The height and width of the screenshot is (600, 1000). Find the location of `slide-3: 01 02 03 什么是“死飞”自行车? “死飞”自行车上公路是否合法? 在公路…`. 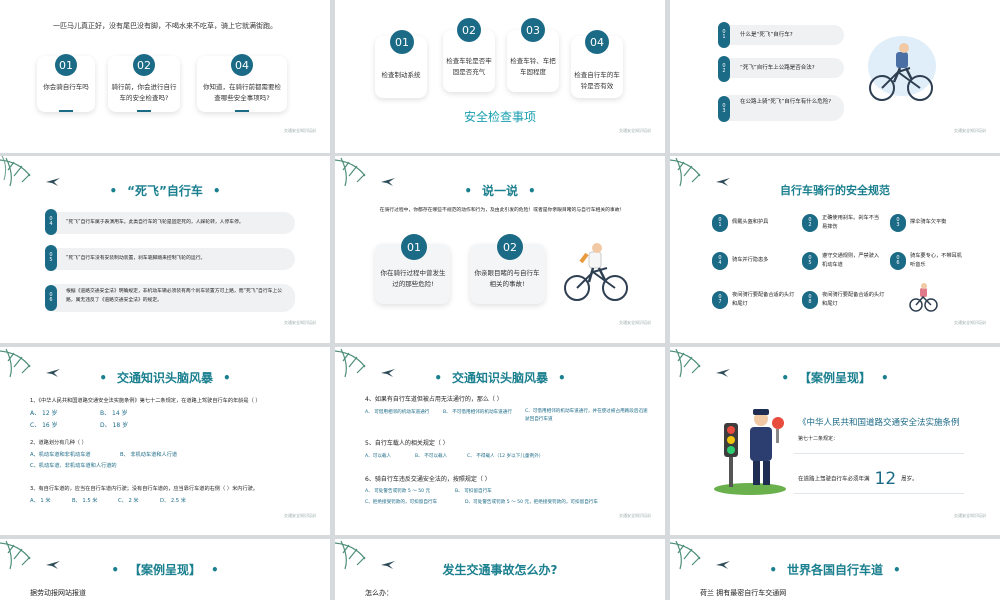

slide-3: 01 02 03 什么是“死飞”自行车? “死飞”自行车上公路是否合法? 在公路… is located at coordinates (835, 76).